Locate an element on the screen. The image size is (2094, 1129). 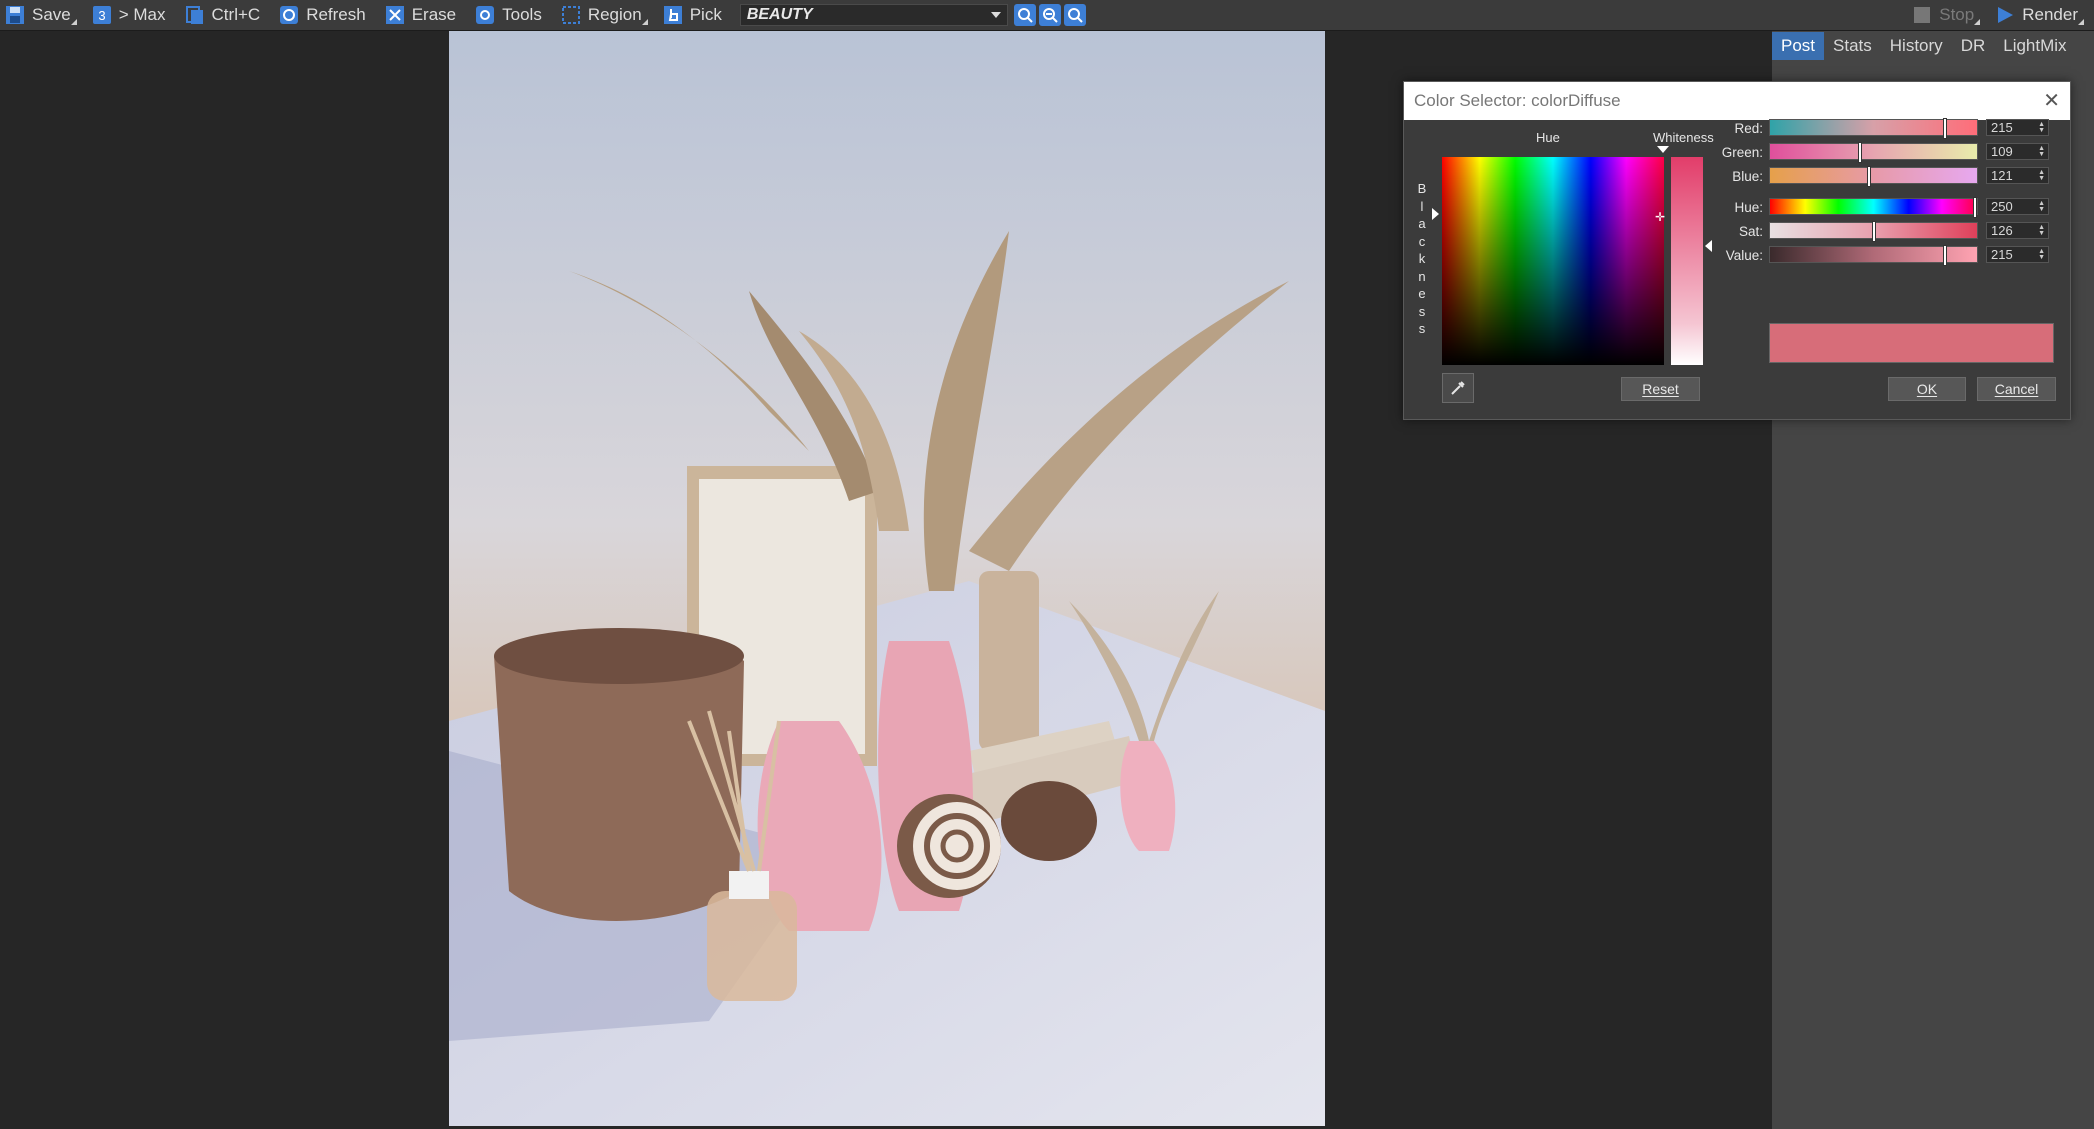
blackness-letter: c is located at coordinates (1422, 242).